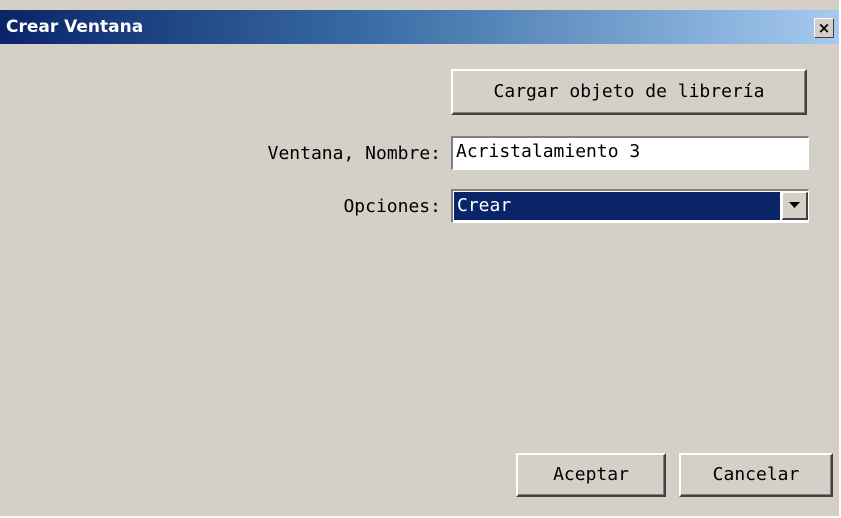  Describe the element at coordinates (419, 27) in the screenshot. I see `title-bar: Crear Ventana ×` at that location.